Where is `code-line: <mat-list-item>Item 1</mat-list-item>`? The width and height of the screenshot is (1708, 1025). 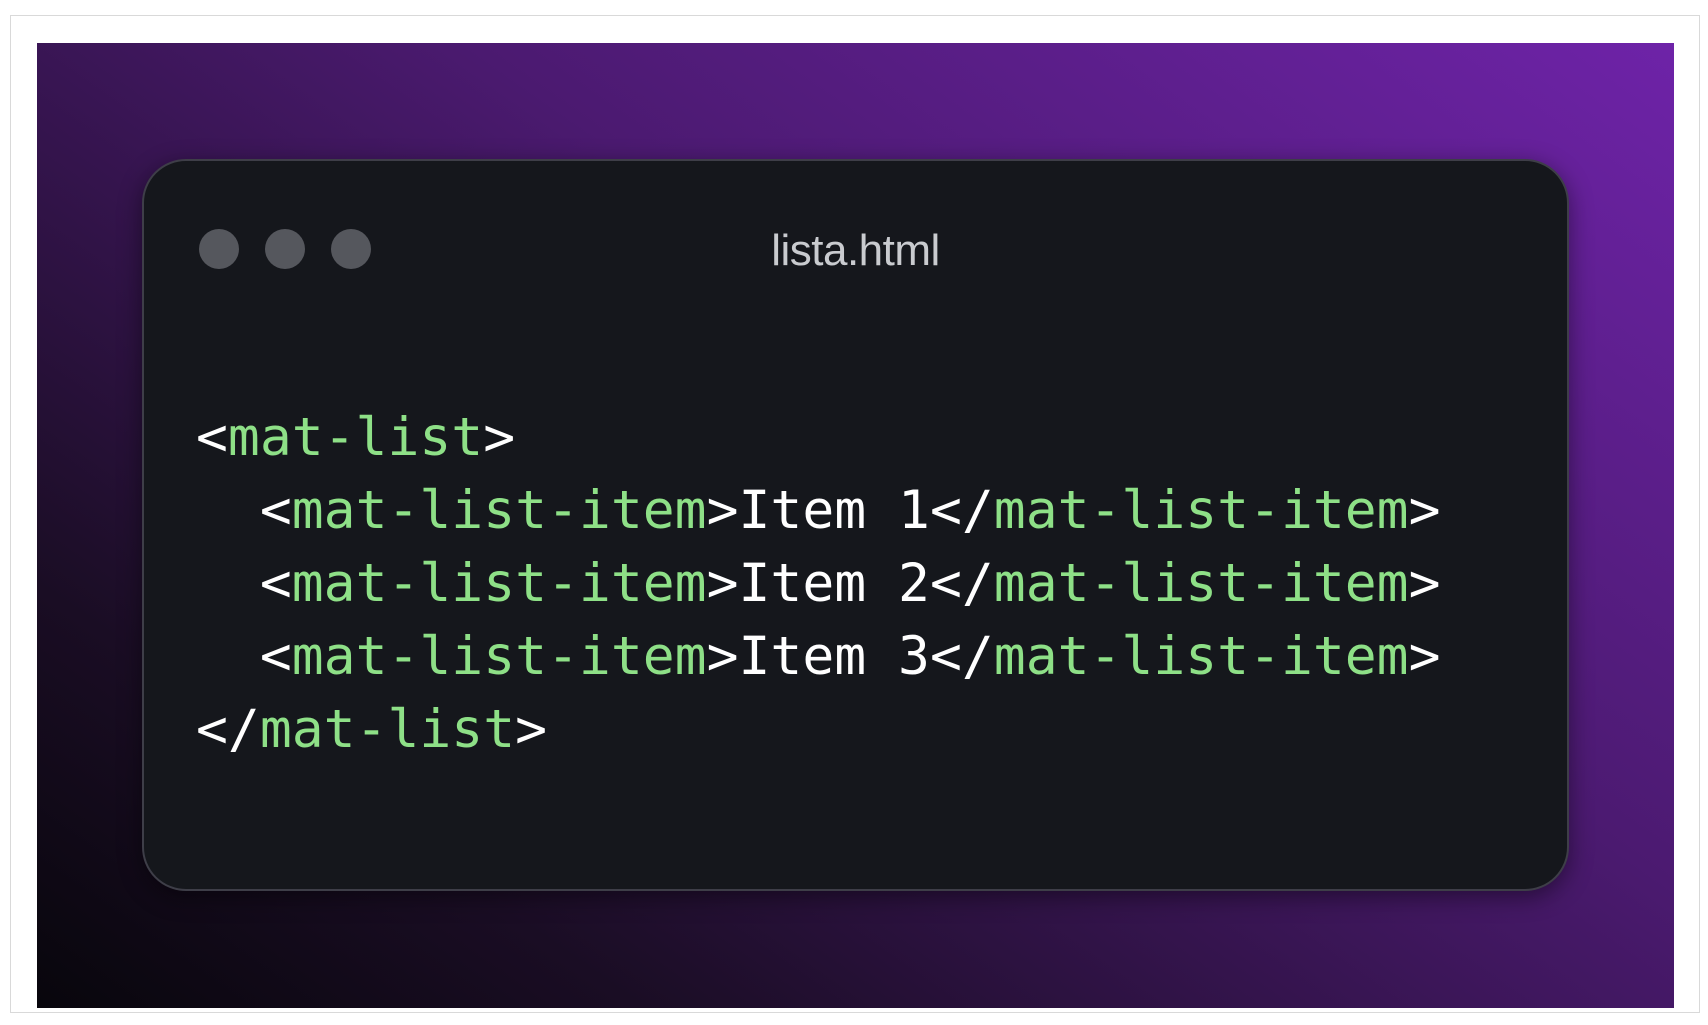
code-line: <mat-list-item>Item 1</mat-list-item> is located at coordinates (818, 510).